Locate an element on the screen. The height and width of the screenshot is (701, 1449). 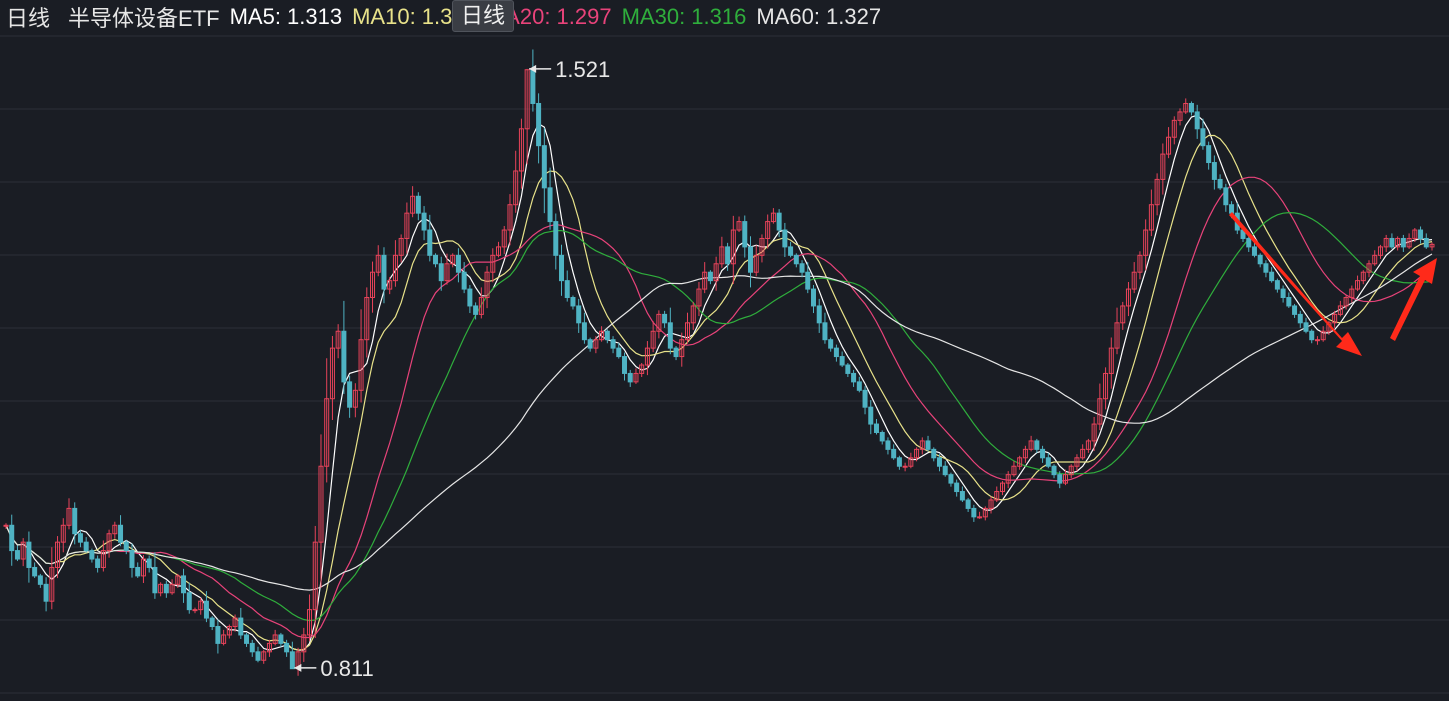
red-down-arrow-icon is located at coordinates (1295, 284).